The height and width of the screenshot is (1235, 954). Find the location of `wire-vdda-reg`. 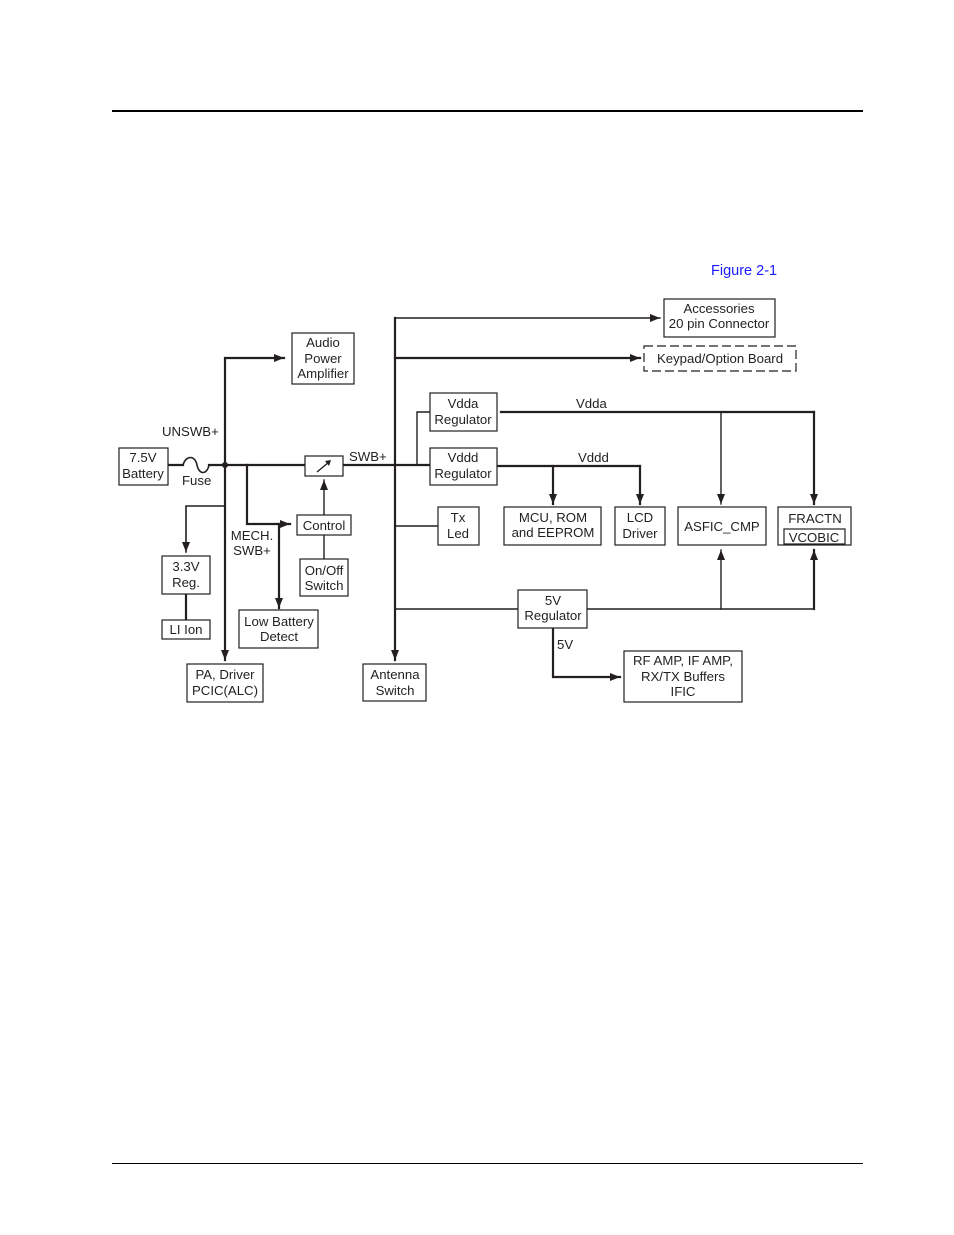

wire-vdda-reg is located at coordinates (423, 438).